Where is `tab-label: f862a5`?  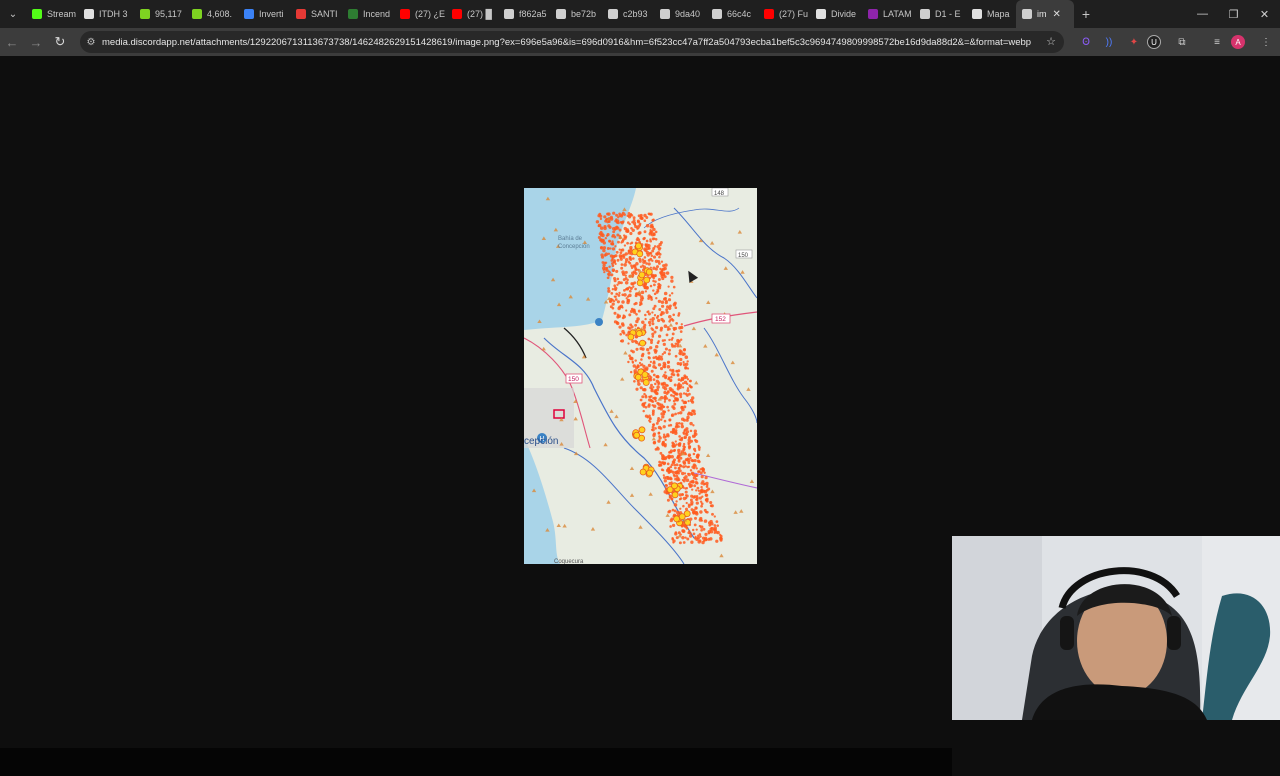 tab-label: f862a5 is located at coordinates (533, 14).